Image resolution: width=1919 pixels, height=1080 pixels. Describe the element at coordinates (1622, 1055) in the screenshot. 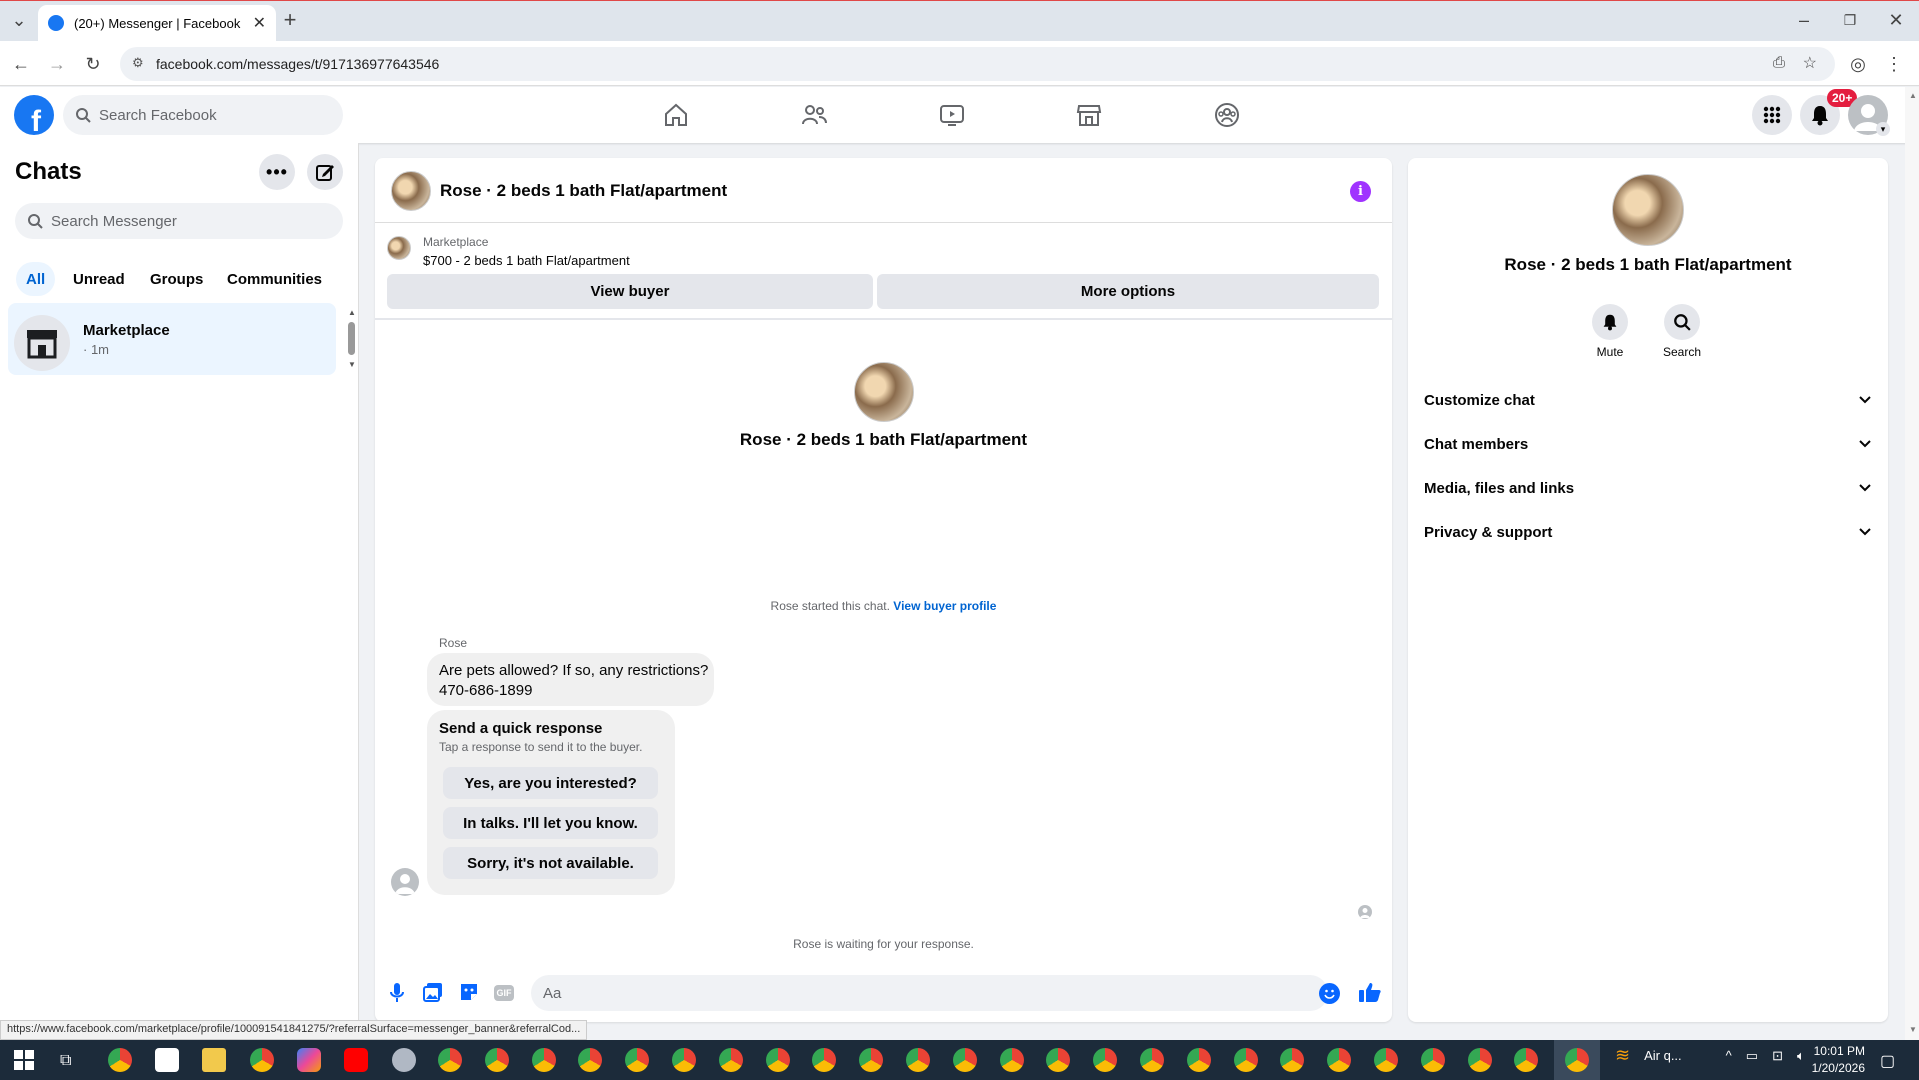

I see `air-quality-icon: ≋` at that location.